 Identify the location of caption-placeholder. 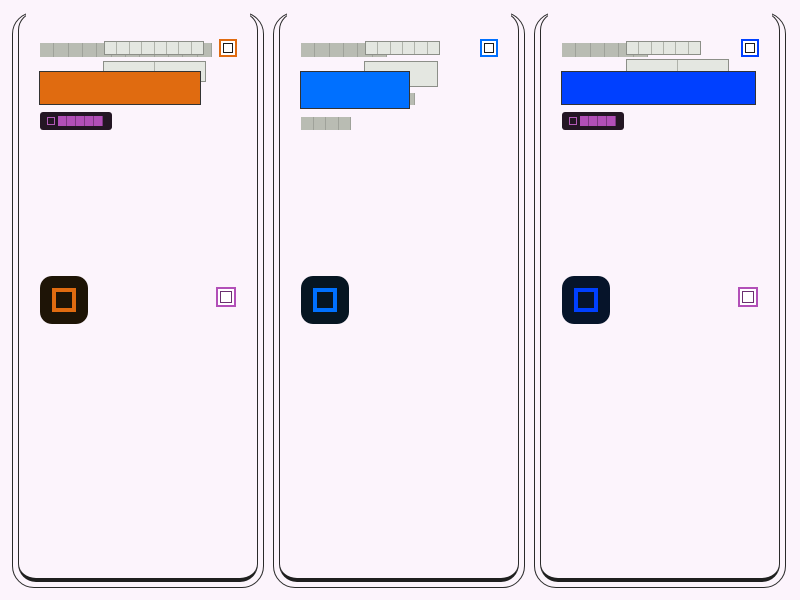
(326, 123).